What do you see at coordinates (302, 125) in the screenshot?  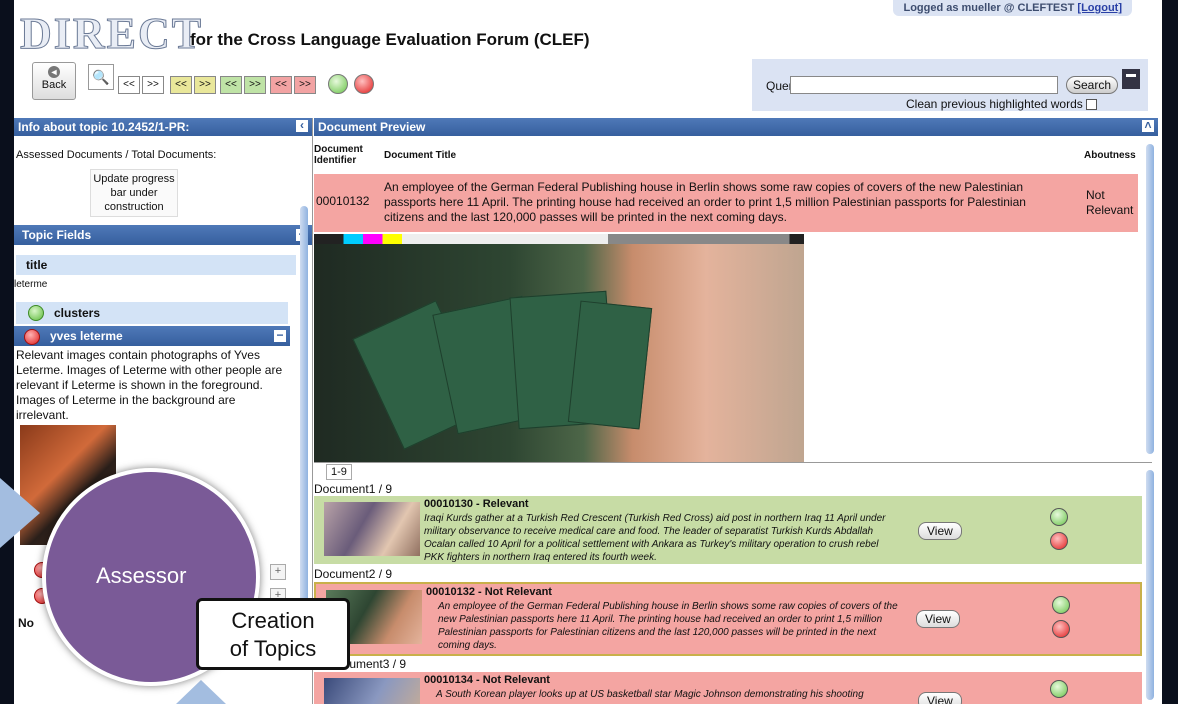 I see `collapse-left-icon: ‹` at bounding box center [302, 125].